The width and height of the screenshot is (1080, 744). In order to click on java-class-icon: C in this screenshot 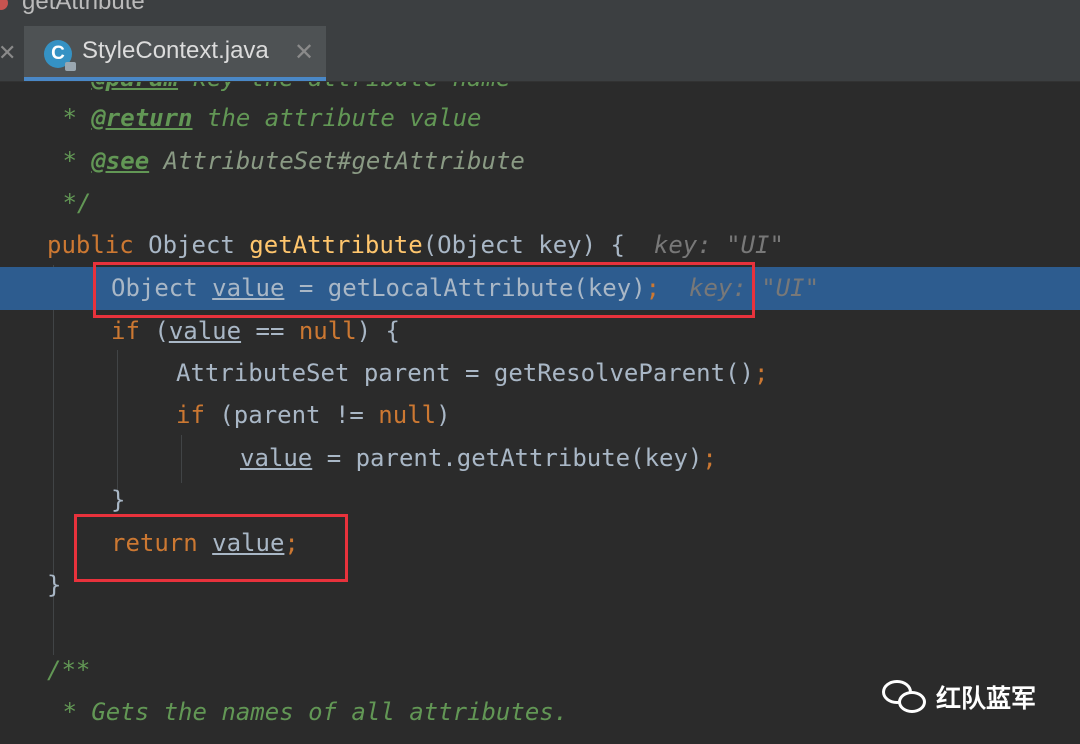, I will do `click(60, 55)`.